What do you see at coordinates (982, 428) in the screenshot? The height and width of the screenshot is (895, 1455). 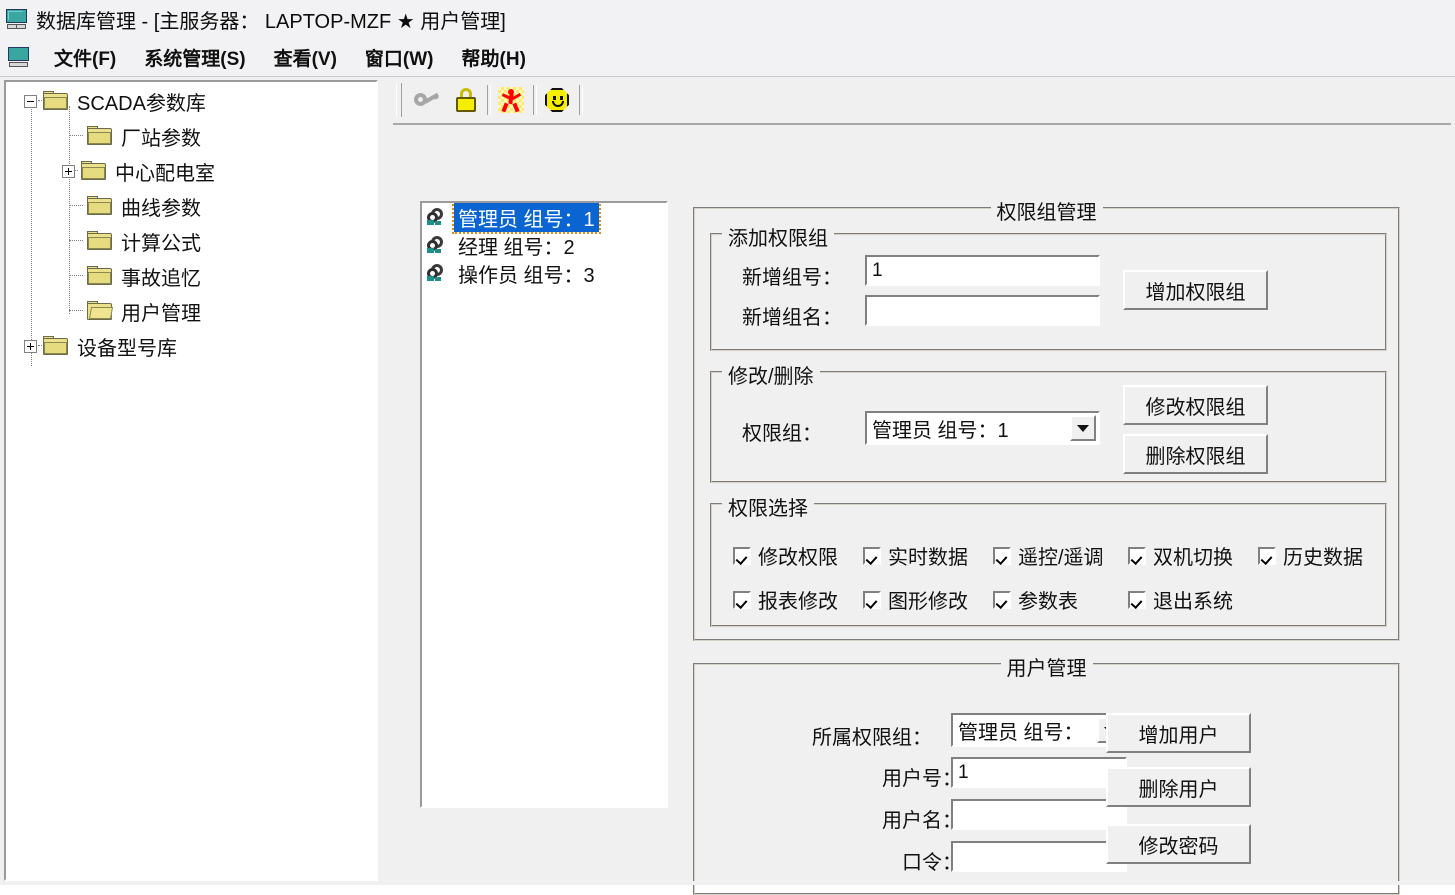 I see `permission-group-combobox: 管理员 组号：1` at bounding box center [982, 428].